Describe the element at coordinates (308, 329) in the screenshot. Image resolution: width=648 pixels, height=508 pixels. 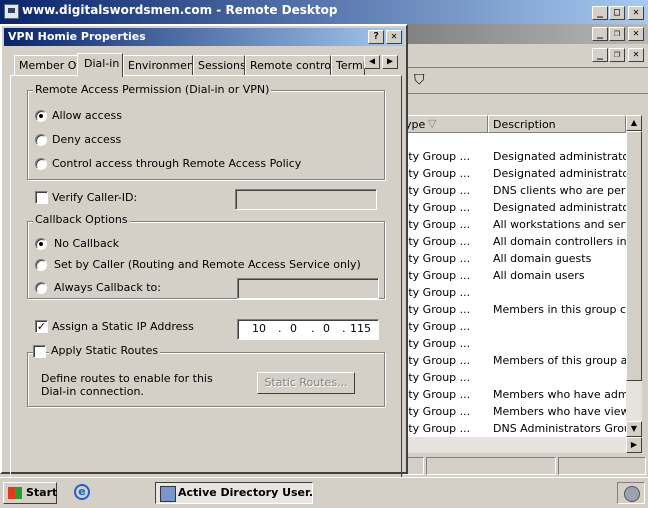
I see `static-ip-field: 10 . 0 . 0 . 115` at that location.